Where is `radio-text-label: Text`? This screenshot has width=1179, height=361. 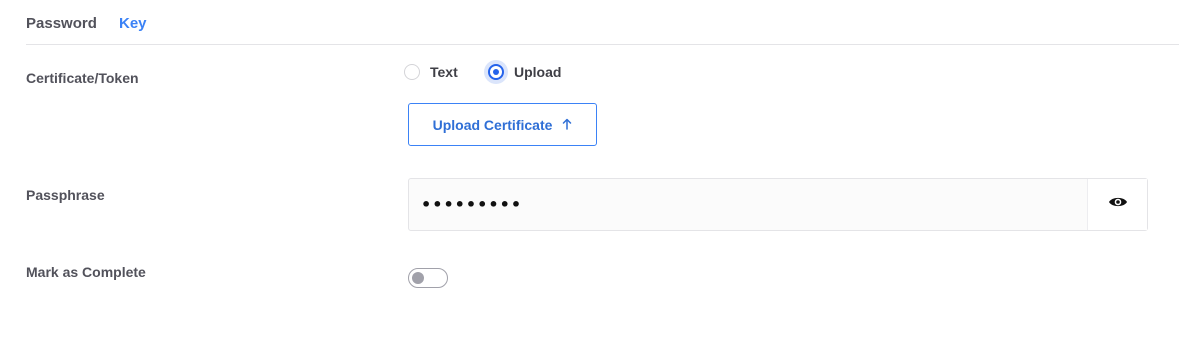 radio-text-label: Text is located at coordinates (444, 72).